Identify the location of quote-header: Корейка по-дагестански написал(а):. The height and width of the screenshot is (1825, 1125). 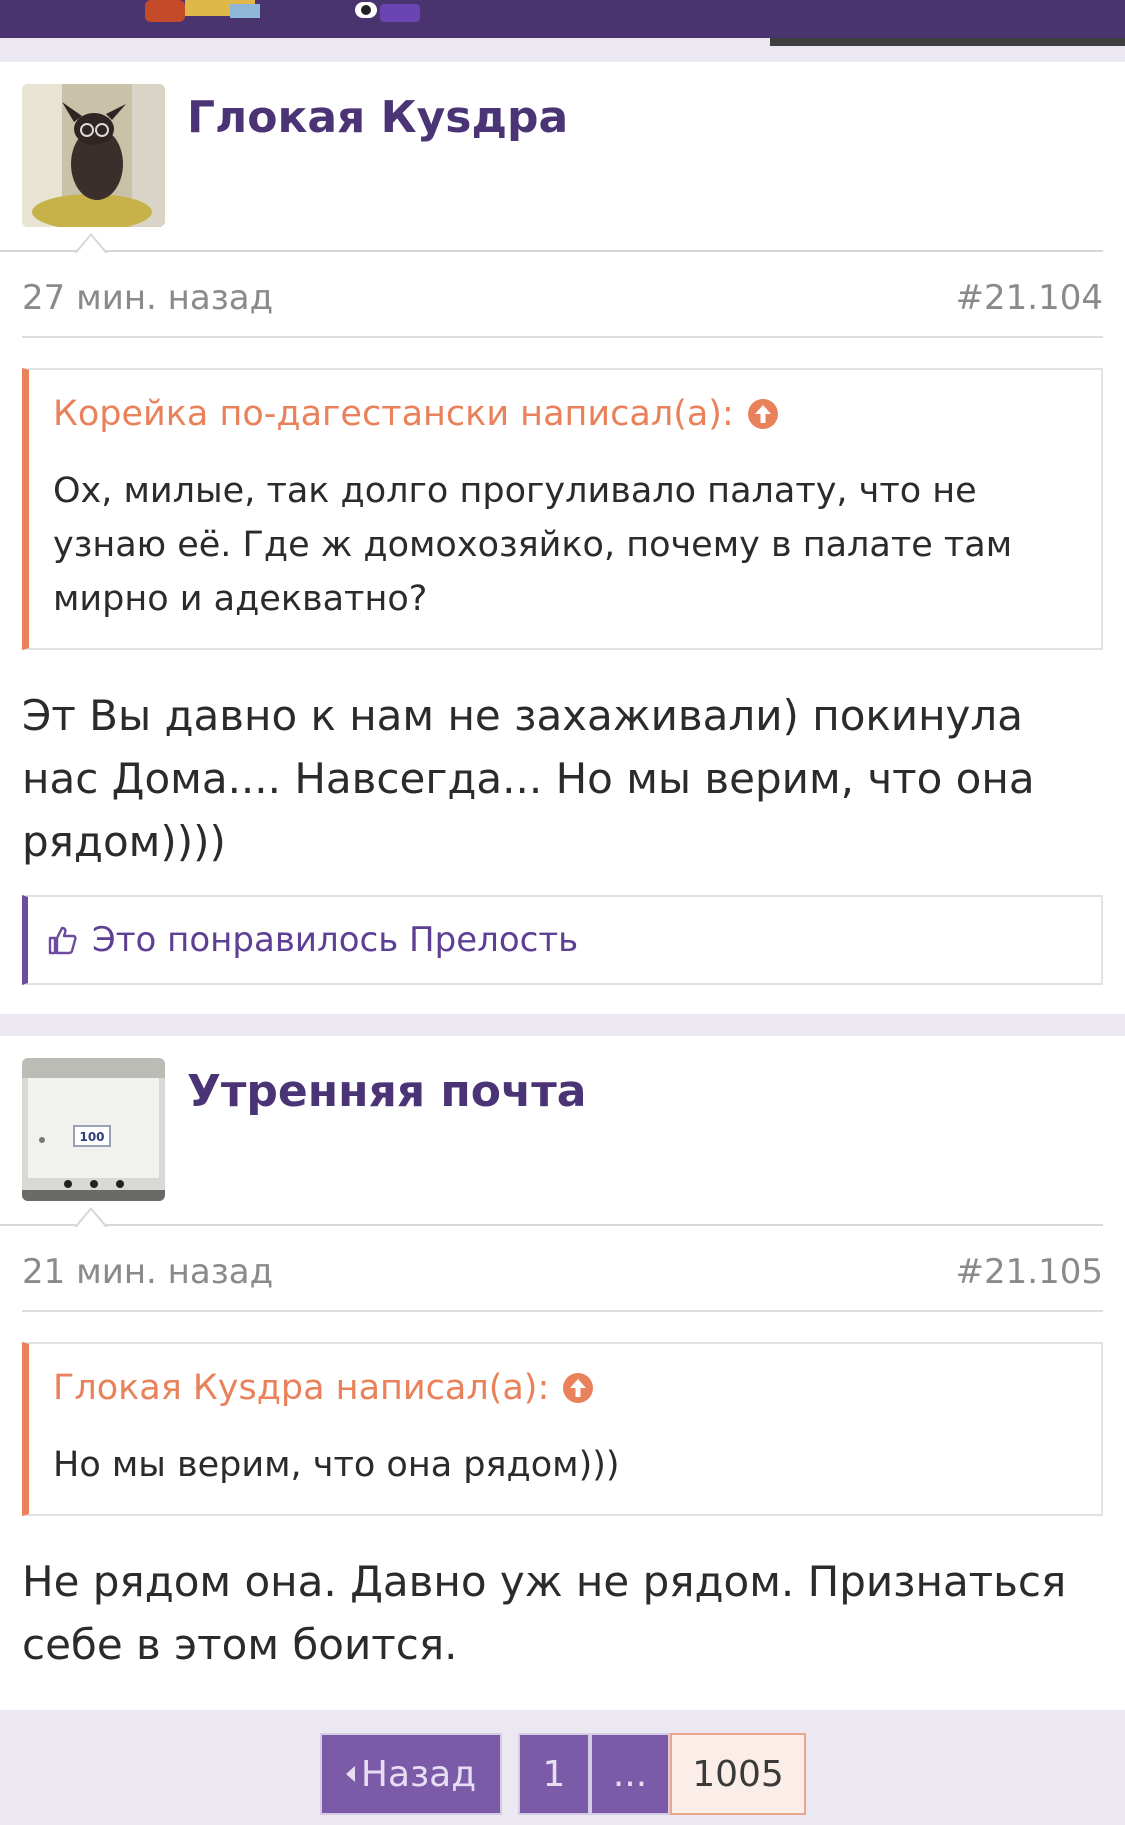
(563, 414).